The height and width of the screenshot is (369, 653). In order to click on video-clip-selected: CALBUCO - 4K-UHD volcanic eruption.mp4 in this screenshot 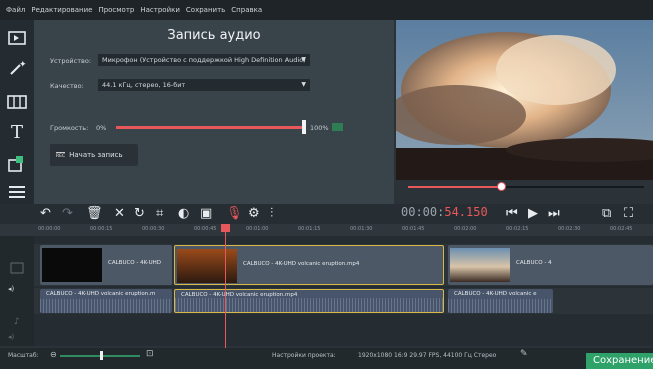, I will do `click(309, 265)`.